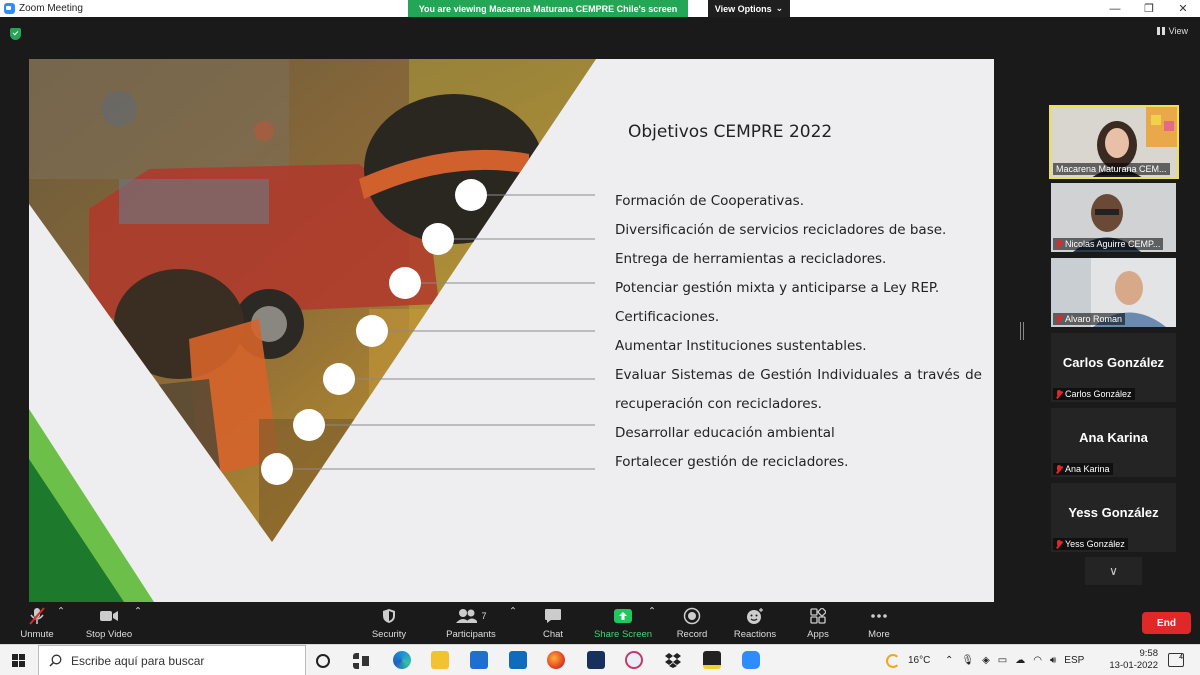  What do you see at coordinates (1178, 31) in the screenshot?
I see `view-button-label: View` at bounding box center [1178, 31].